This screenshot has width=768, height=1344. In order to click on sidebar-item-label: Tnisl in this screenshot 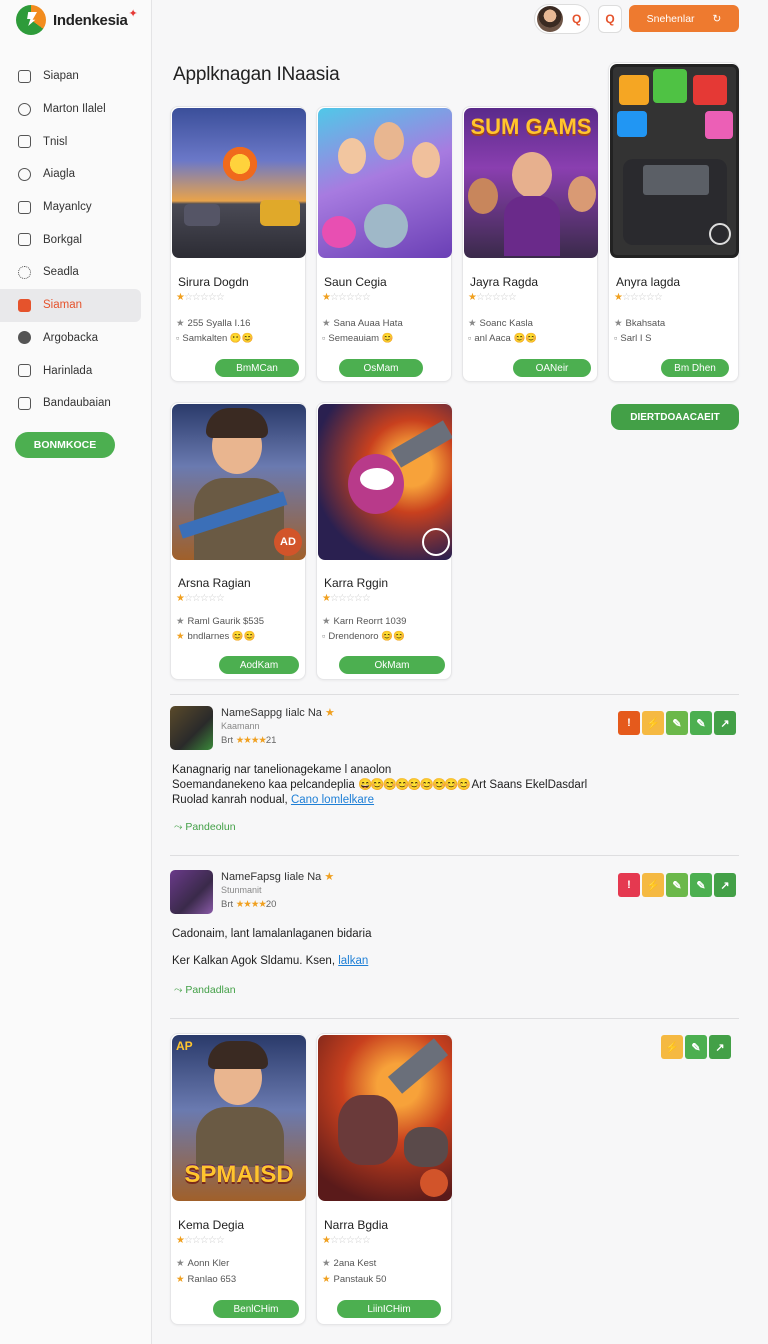, I will do `click(55, 141)`.